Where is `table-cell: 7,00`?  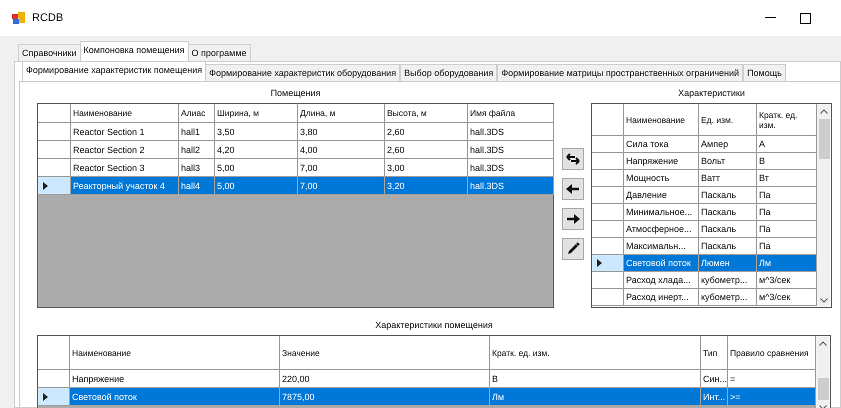
table-cell: 7,00 is located at coordinates (341, 186).